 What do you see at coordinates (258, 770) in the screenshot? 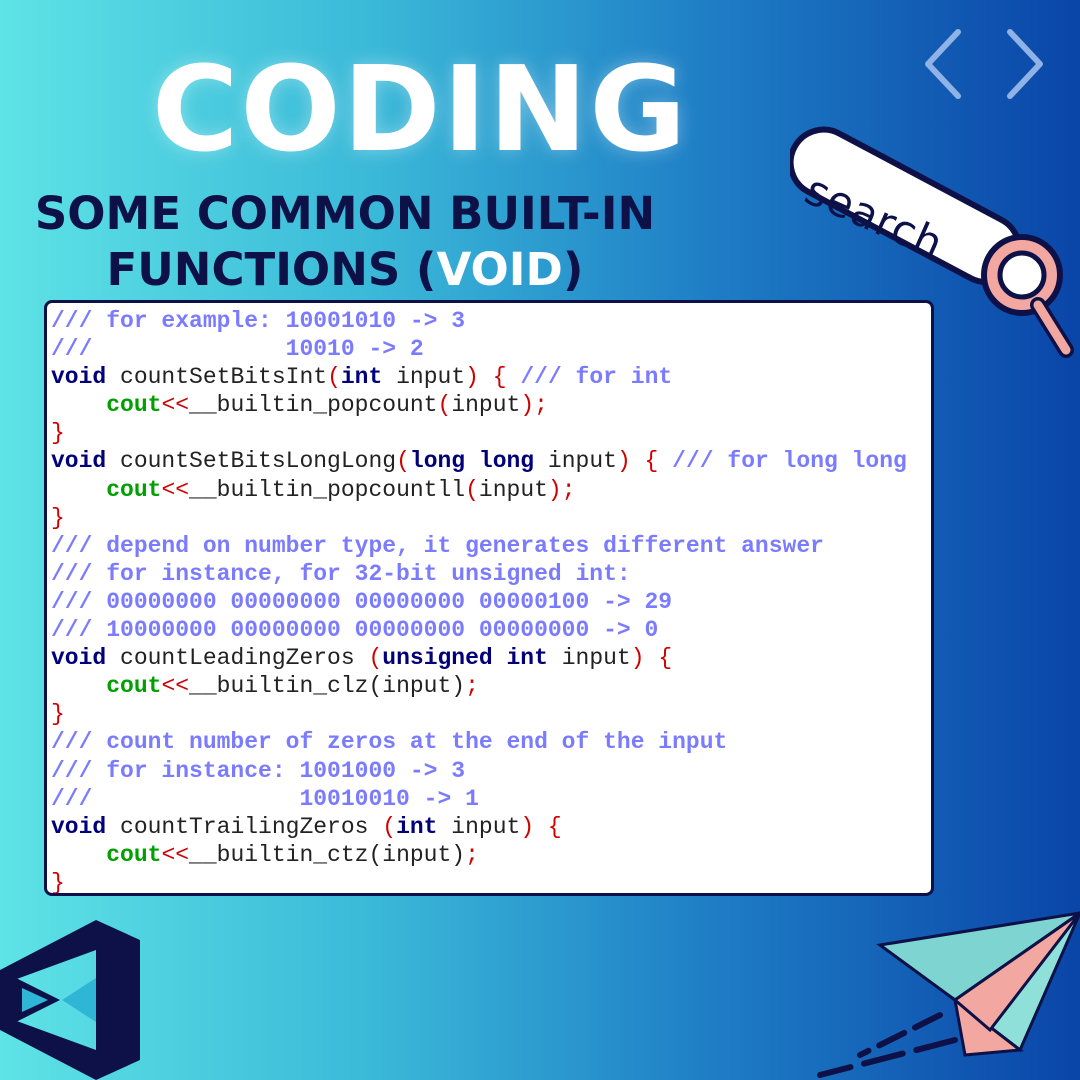
I see `code-token: /// for instance: 1001000 -> 3` at bounding box center [258, 770].